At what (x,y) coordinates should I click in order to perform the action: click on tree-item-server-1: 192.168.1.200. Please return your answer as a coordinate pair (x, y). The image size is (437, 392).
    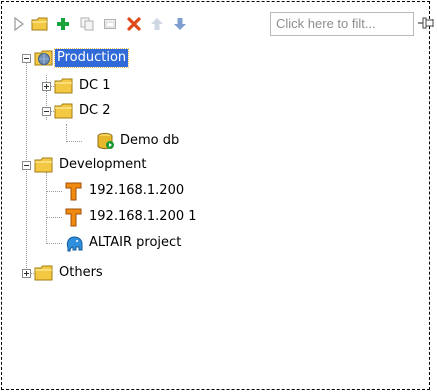
    Looking at the image, I should click on (218, 191).